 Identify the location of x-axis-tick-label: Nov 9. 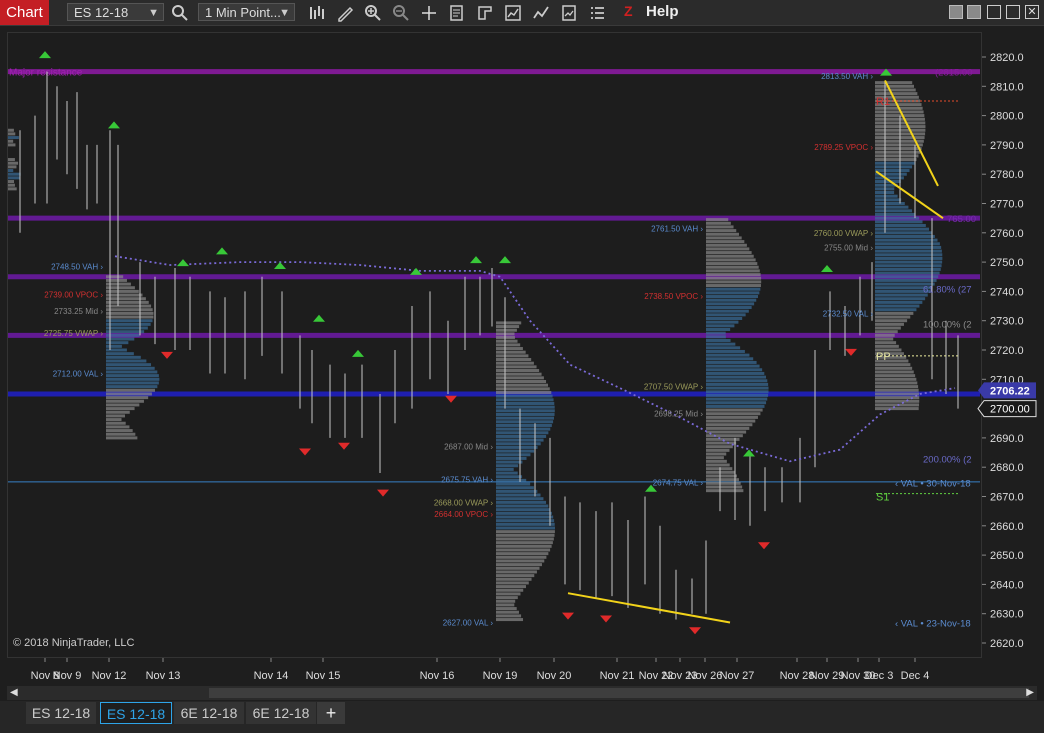
(67, 676).